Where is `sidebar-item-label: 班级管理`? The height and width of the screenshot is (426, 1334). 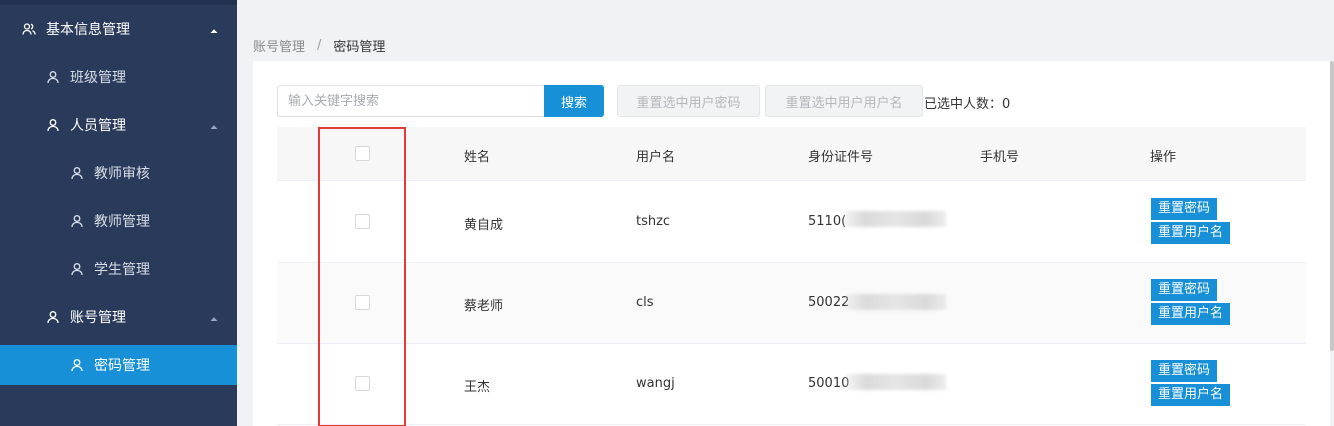 sidebar-item-label: 班级管理 is located at coordinates (98, 78).